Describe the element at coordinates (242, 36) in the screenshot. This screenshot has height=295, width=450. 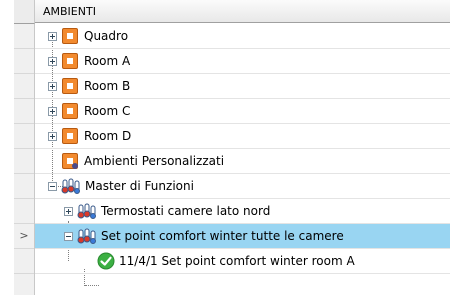
I see `tree-node-quadro: Quadro` at that location.